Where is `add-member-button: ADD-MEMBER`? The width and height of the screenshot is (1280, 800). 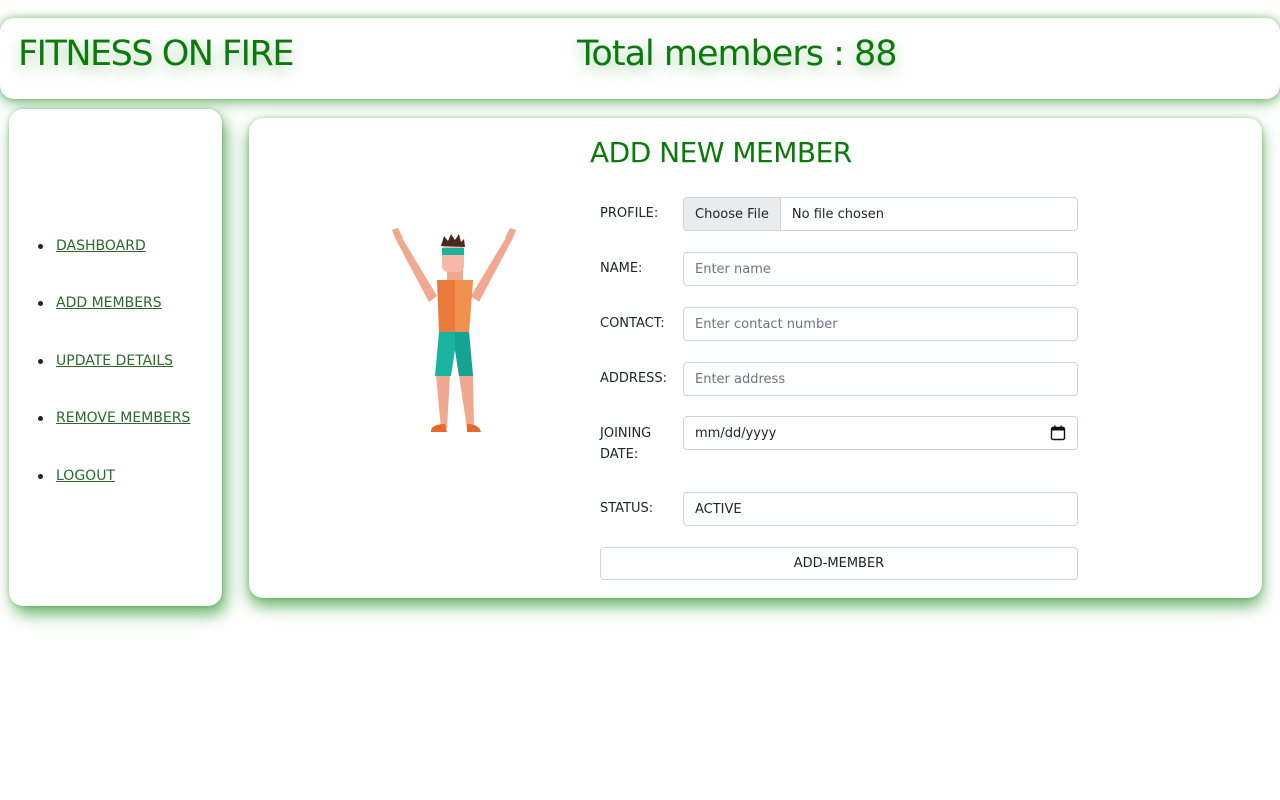
add-member-button: ADD-MEMBER is located at coordinates (839, 563).